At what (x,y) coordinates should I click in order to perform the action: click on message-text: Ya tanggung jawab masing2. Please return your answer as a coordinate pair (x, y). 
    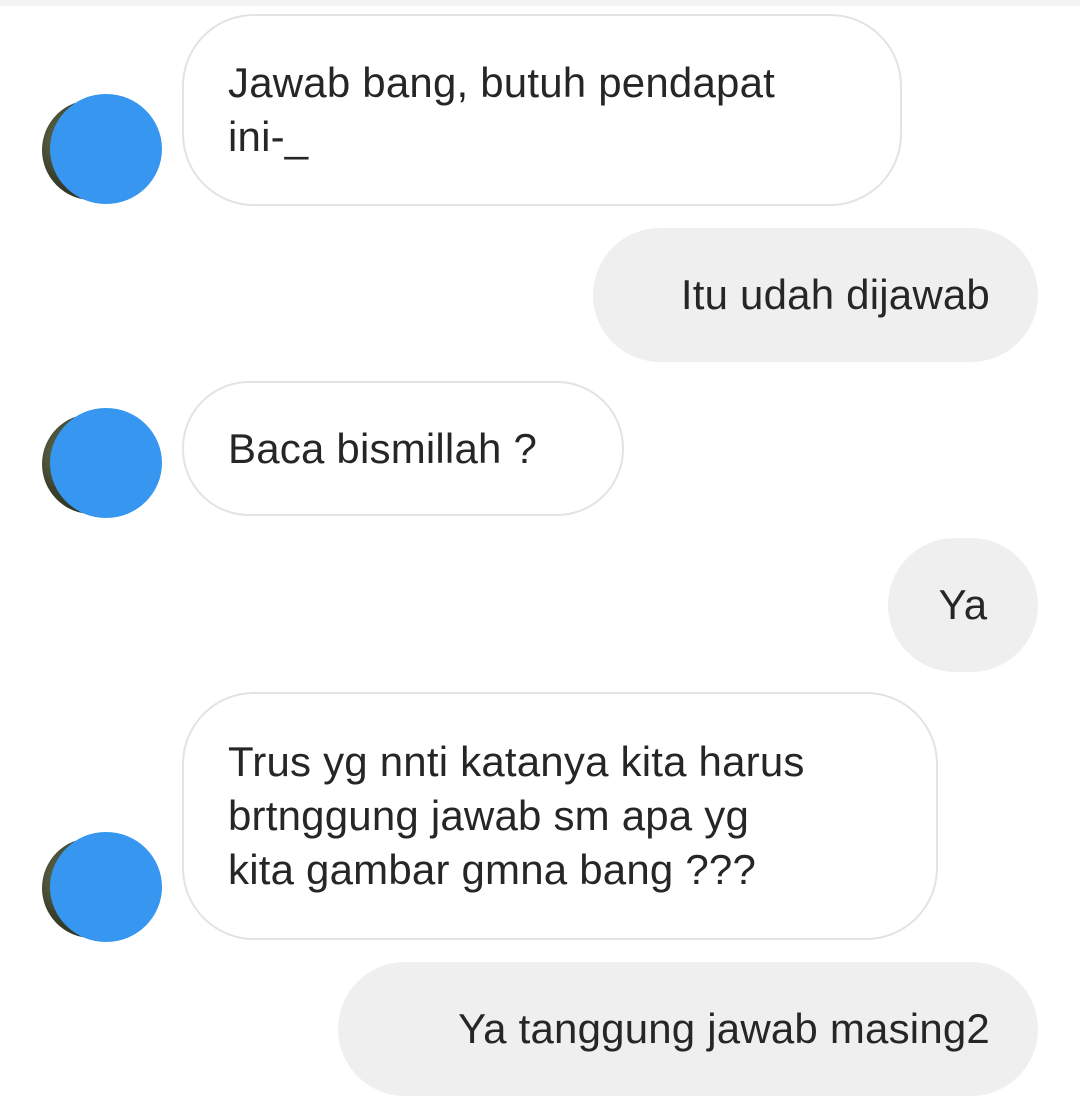
    Looking at the image, I should click on (724, 1028).